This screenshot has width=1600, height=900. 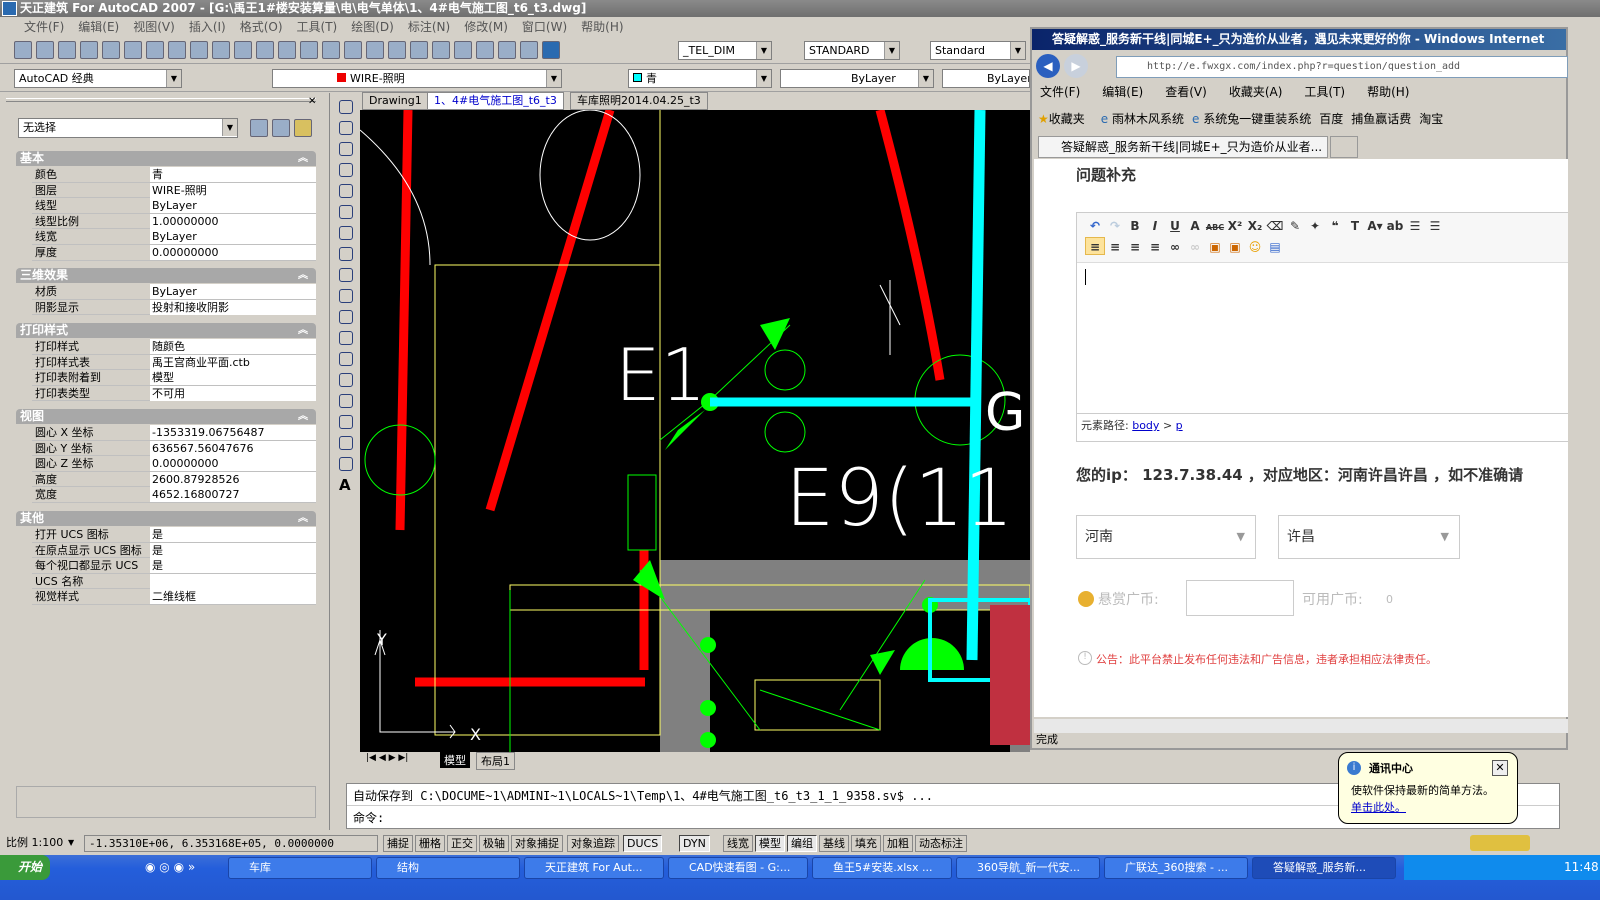 I want to click on format-brush-icon: ✎, so click(x=1295, y=226).